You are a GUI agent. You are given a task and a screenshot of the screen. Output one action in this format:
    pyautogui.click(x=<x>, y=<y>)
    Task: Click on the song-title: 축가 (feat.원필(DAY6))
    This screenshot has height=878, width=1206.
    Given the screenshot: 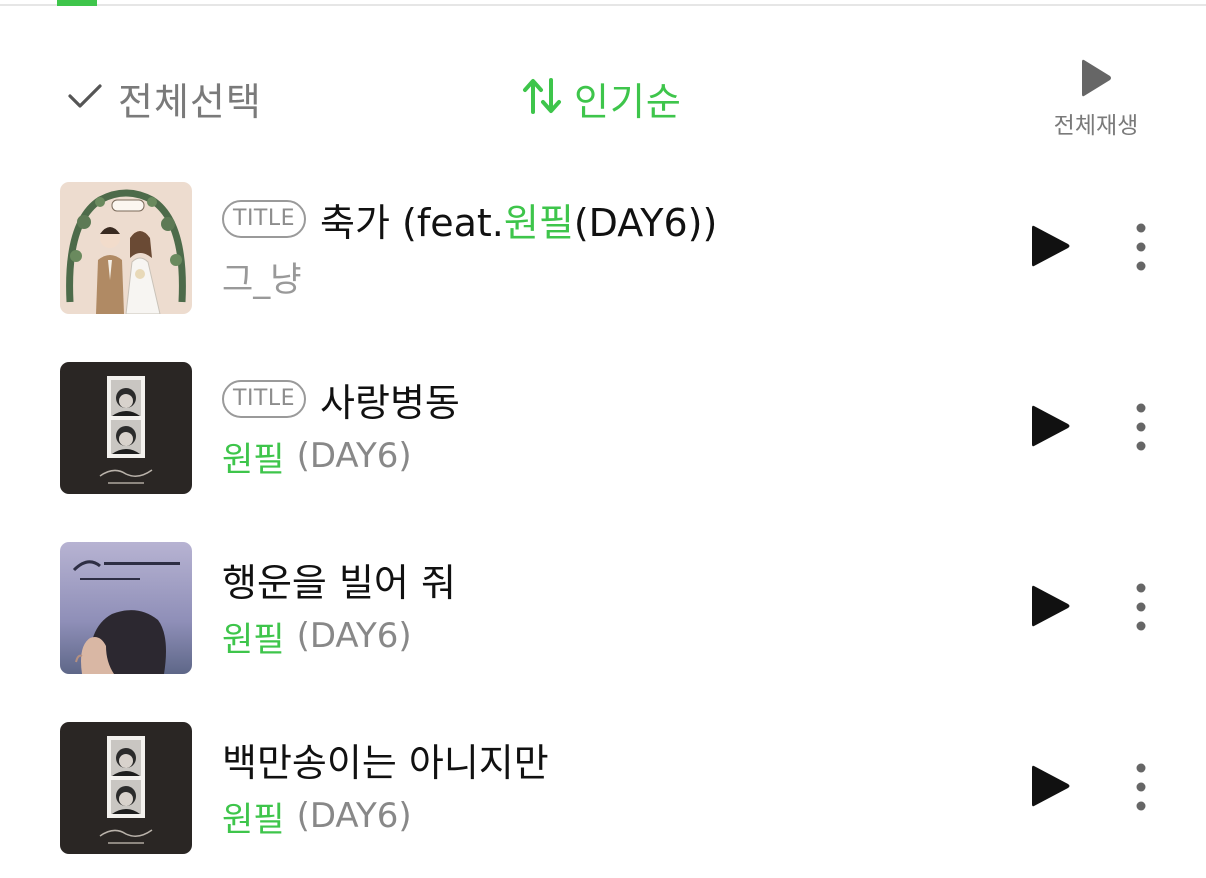 What is the action you would take?
    pyautogui.click(x=518, y=219)
    